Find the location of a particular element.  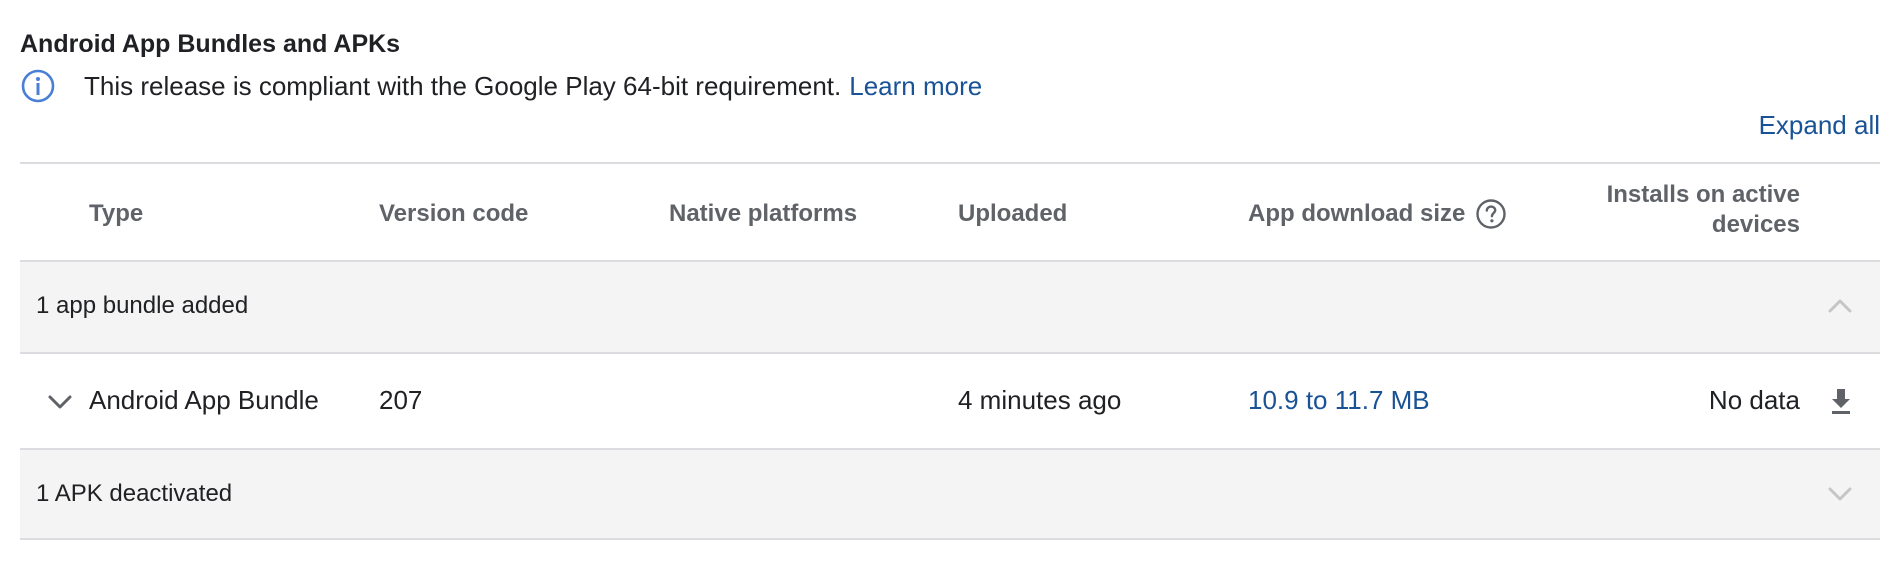

row-type: Android App Bundle is located at coordinates (204, 400).